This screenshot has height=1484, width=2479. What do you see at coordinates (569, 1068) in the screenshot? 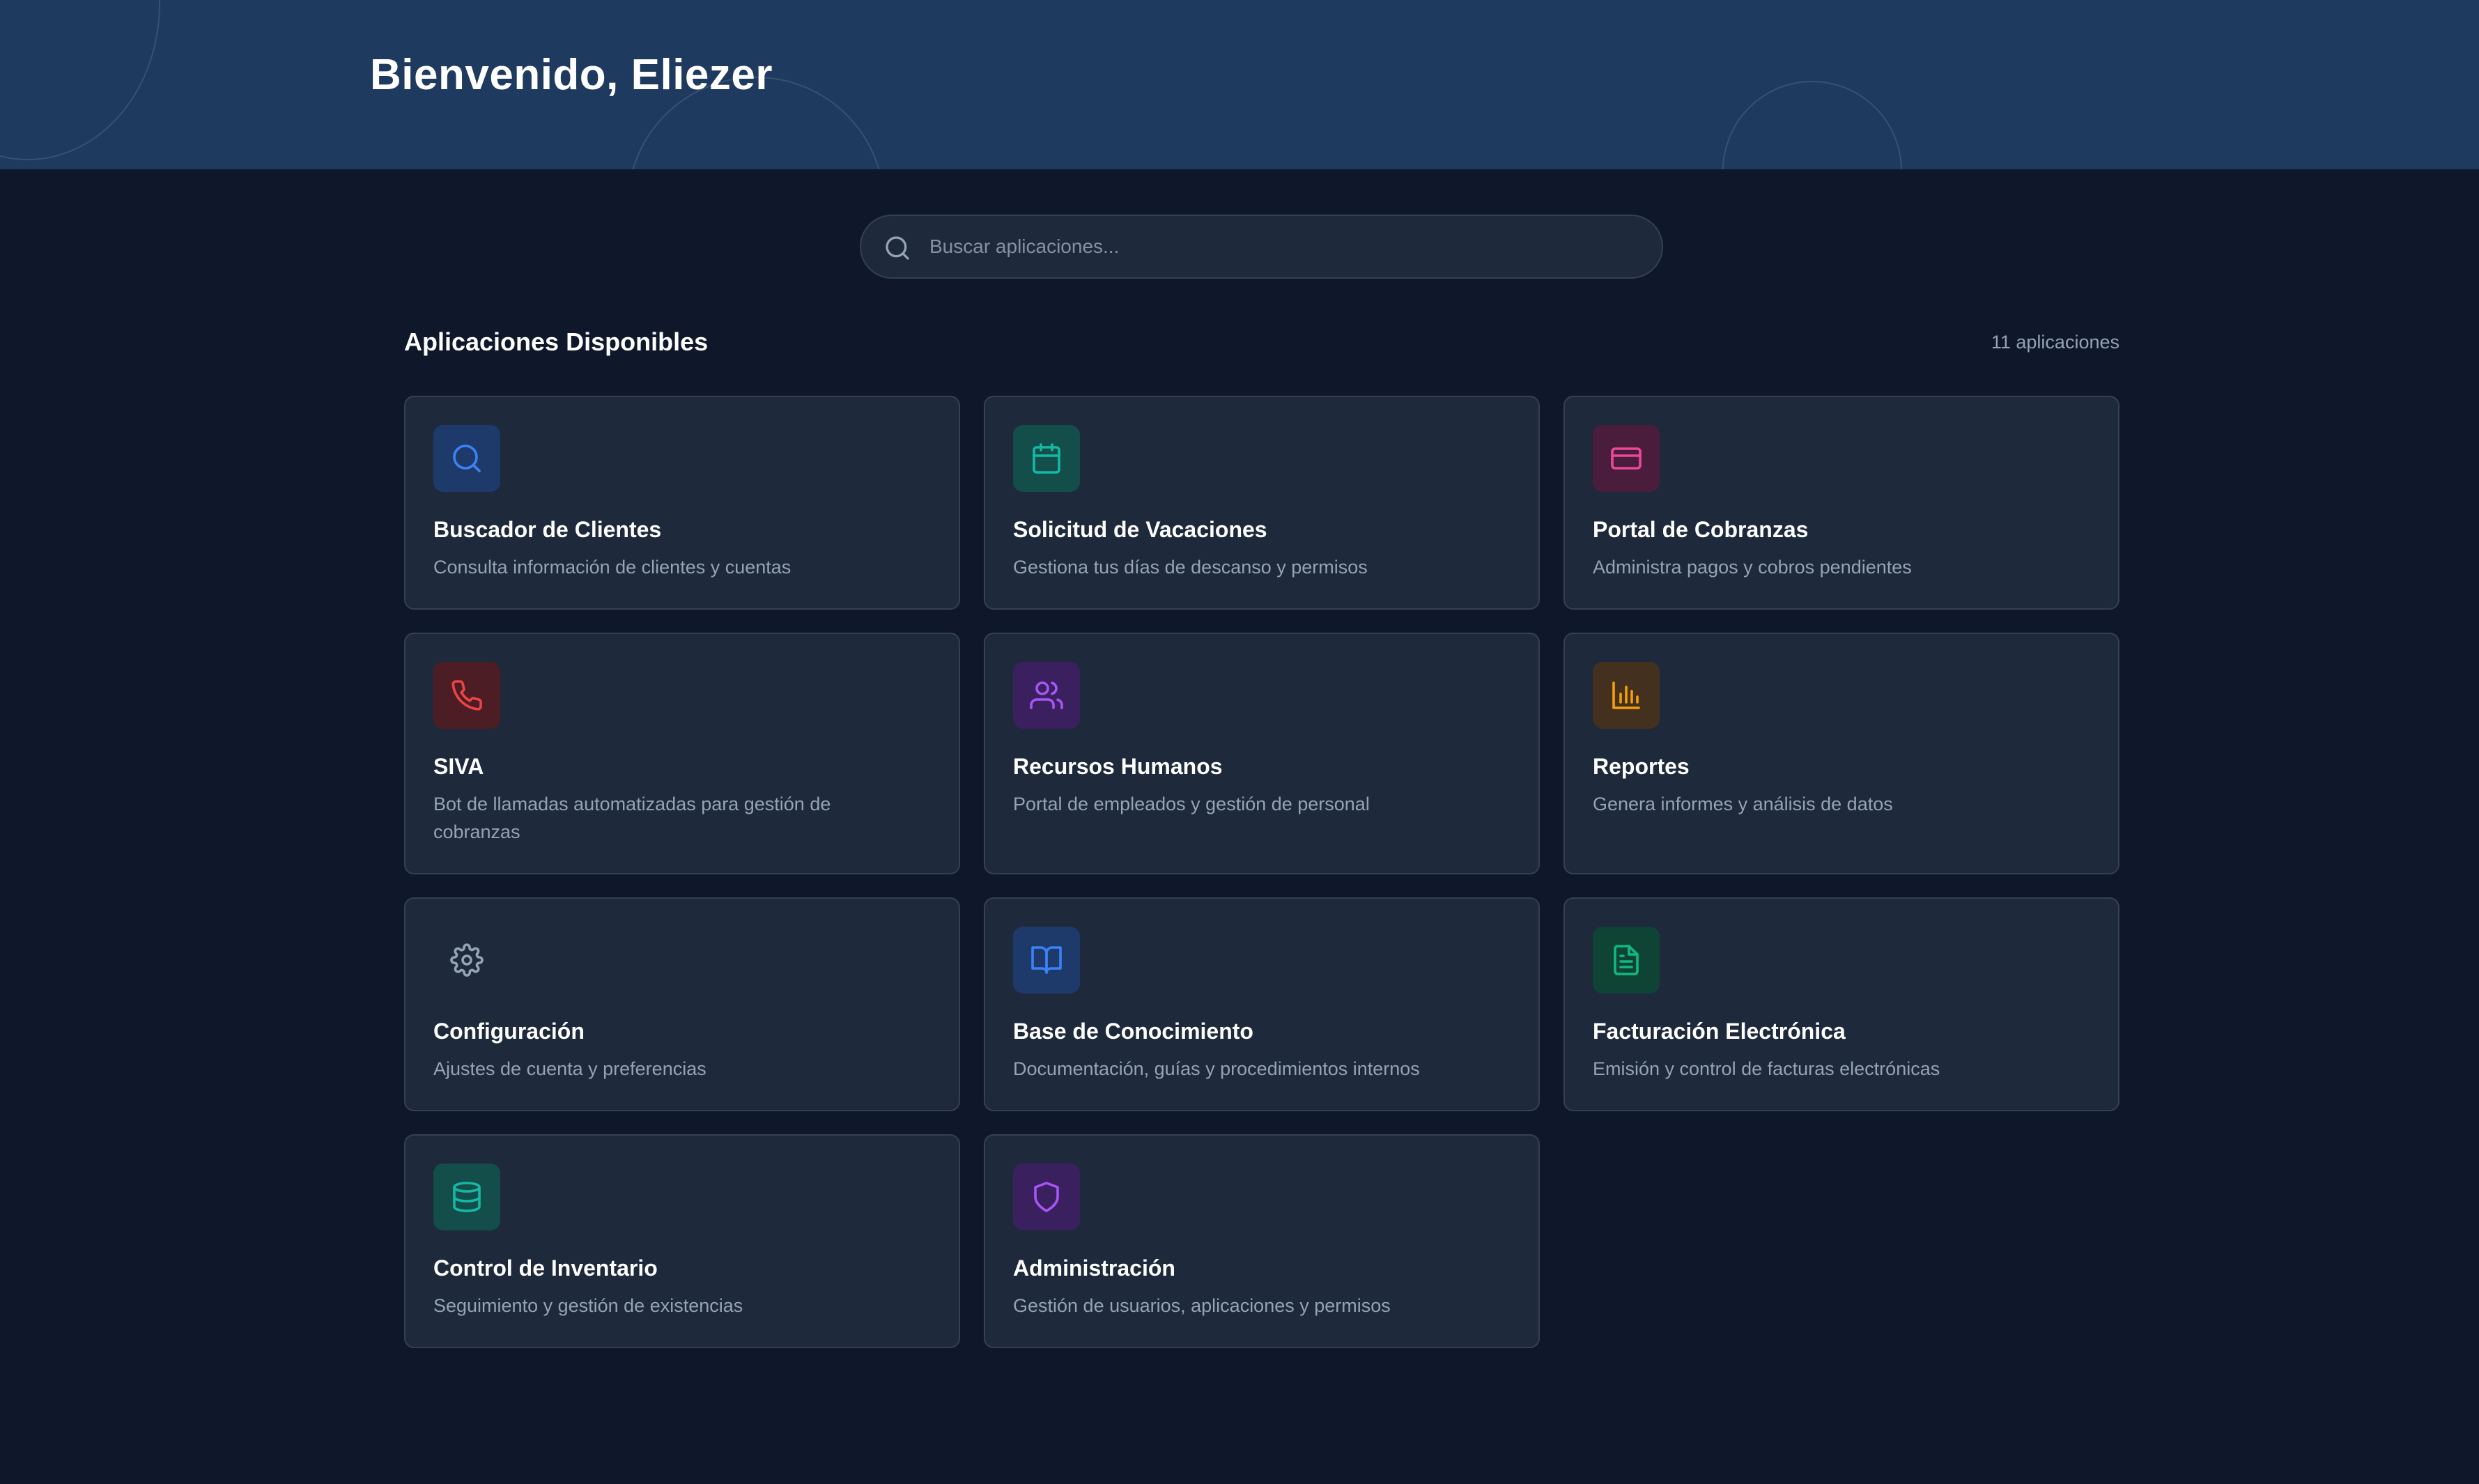
I see `app-description: Ajustes de cuenta y preferencias` at bounding box center [569, 1068].